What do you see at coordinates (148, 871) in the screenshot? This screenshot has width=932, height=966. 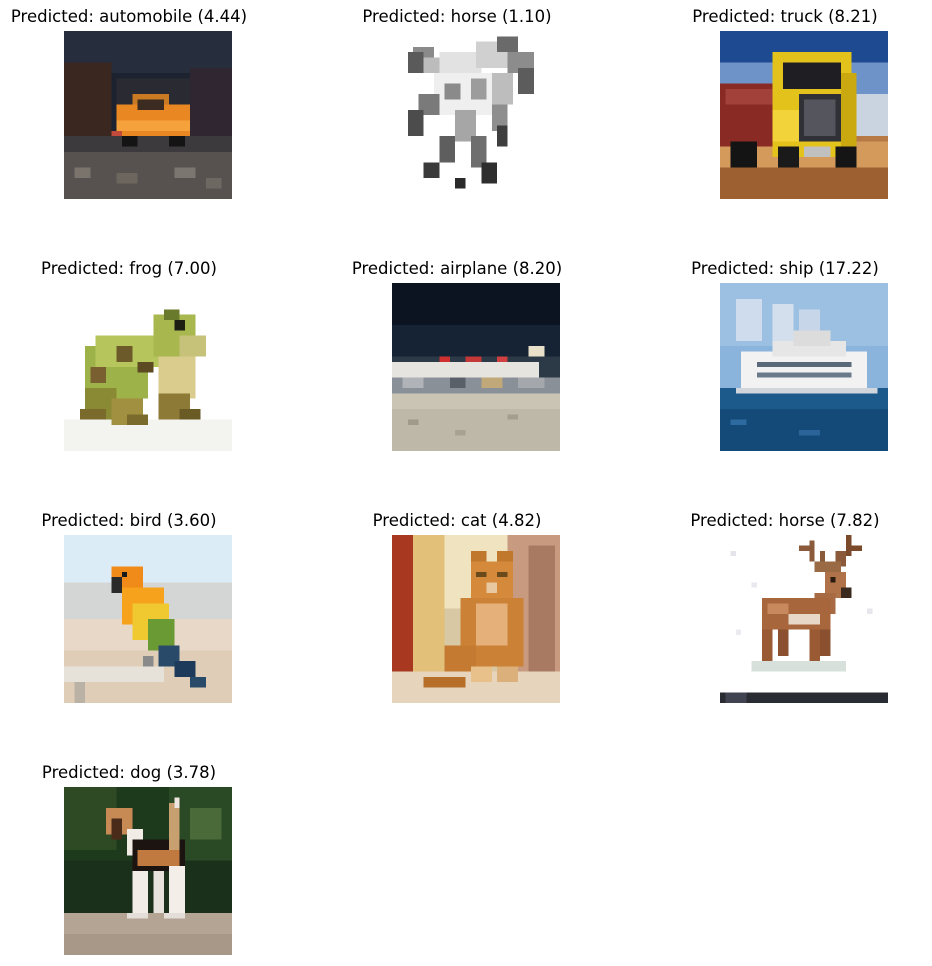 I see `dog-image` at bounding box center [148, 871].